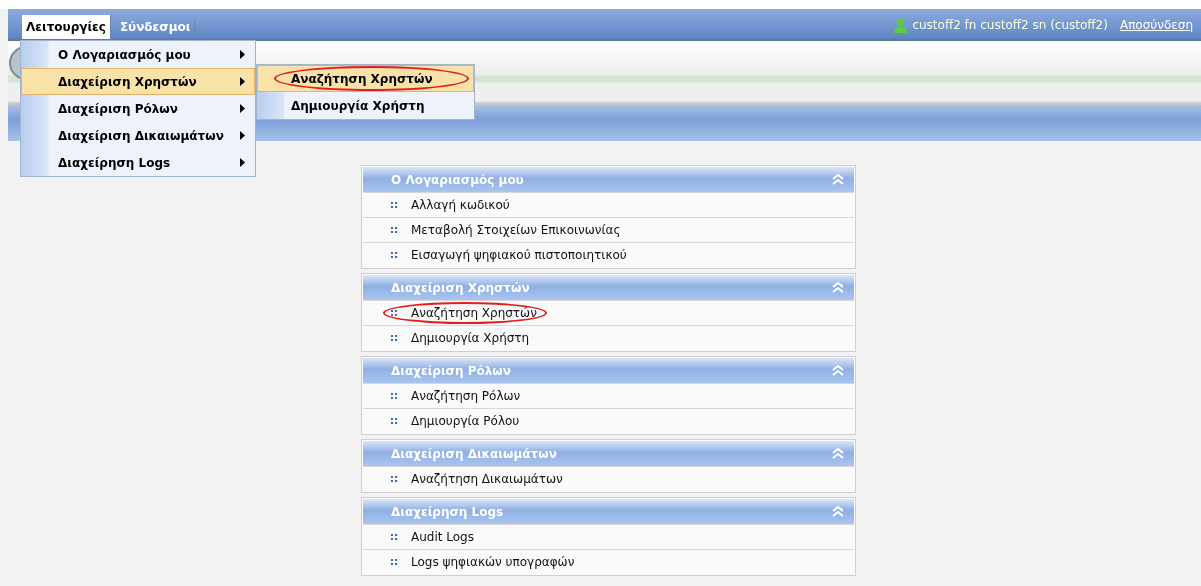 The image size is (1201, 586). What do you see at coordinates (901, 25) in the screenshot?
I see `user-icon` at bounding box center [901, 25].